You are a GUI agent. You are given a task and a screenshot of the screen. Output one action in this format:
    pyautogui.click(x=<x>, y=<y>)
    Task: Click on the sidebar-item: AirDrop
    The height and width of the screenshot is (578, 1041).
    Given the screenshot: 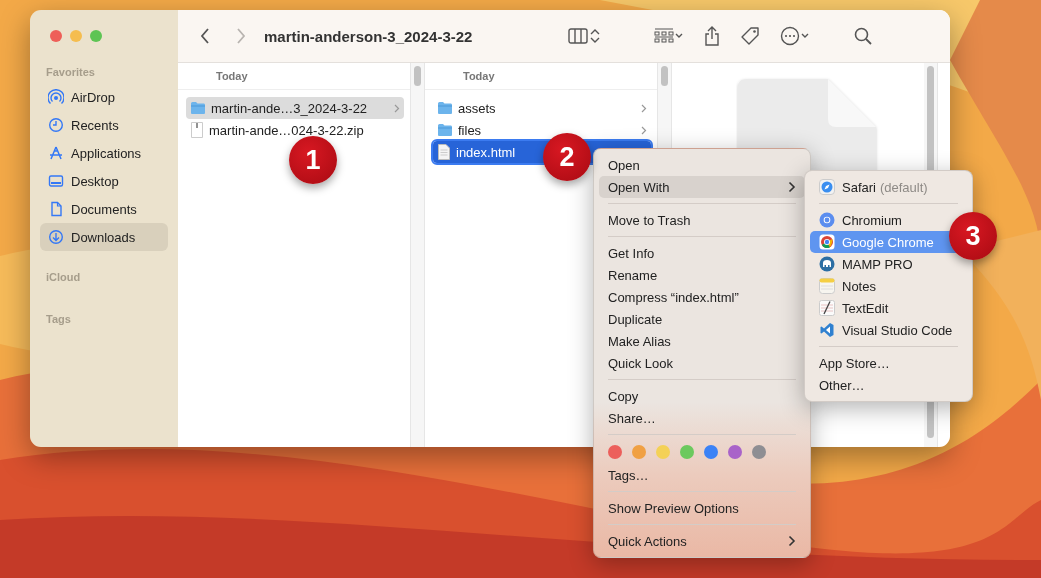 What is the action you would take?
    pyautogui.click(x=104, y=97)
    